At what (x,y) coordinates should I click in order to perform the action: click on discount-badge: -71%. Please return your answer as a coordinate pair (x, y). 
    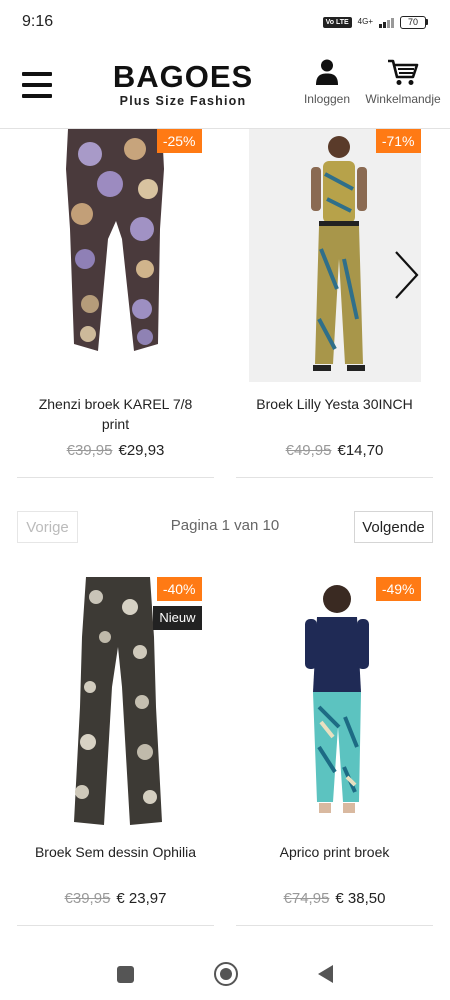
    Looking at the image, I should click on (398, 141).